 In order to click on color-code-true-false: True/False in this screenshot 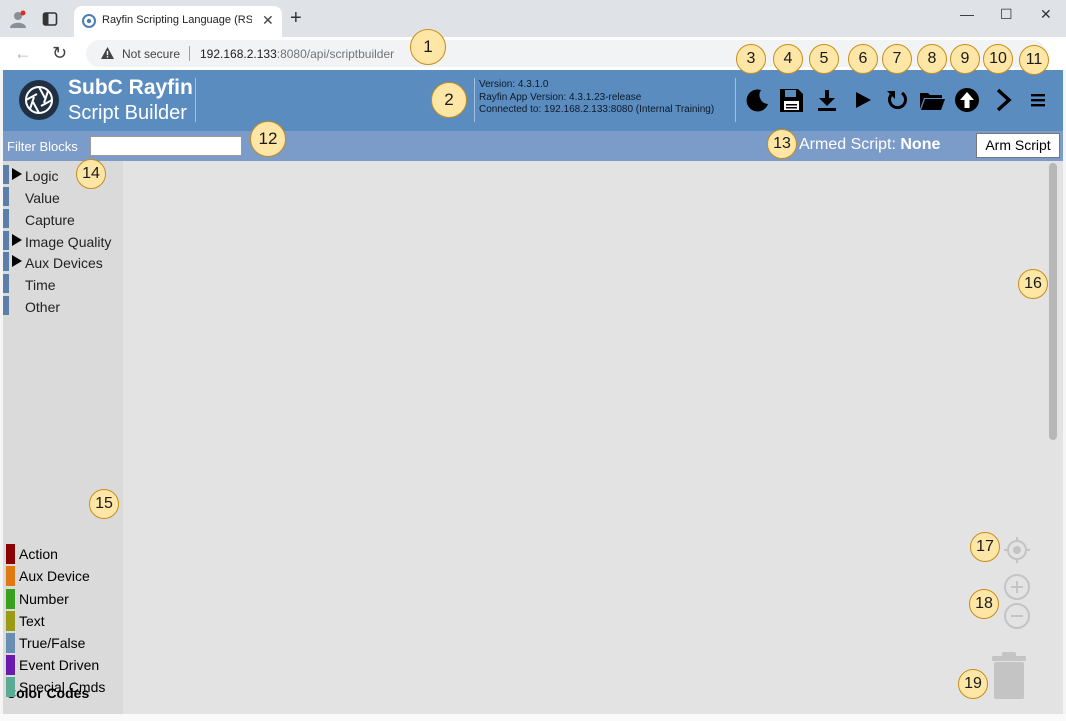, I will do `click(65, 643)`.